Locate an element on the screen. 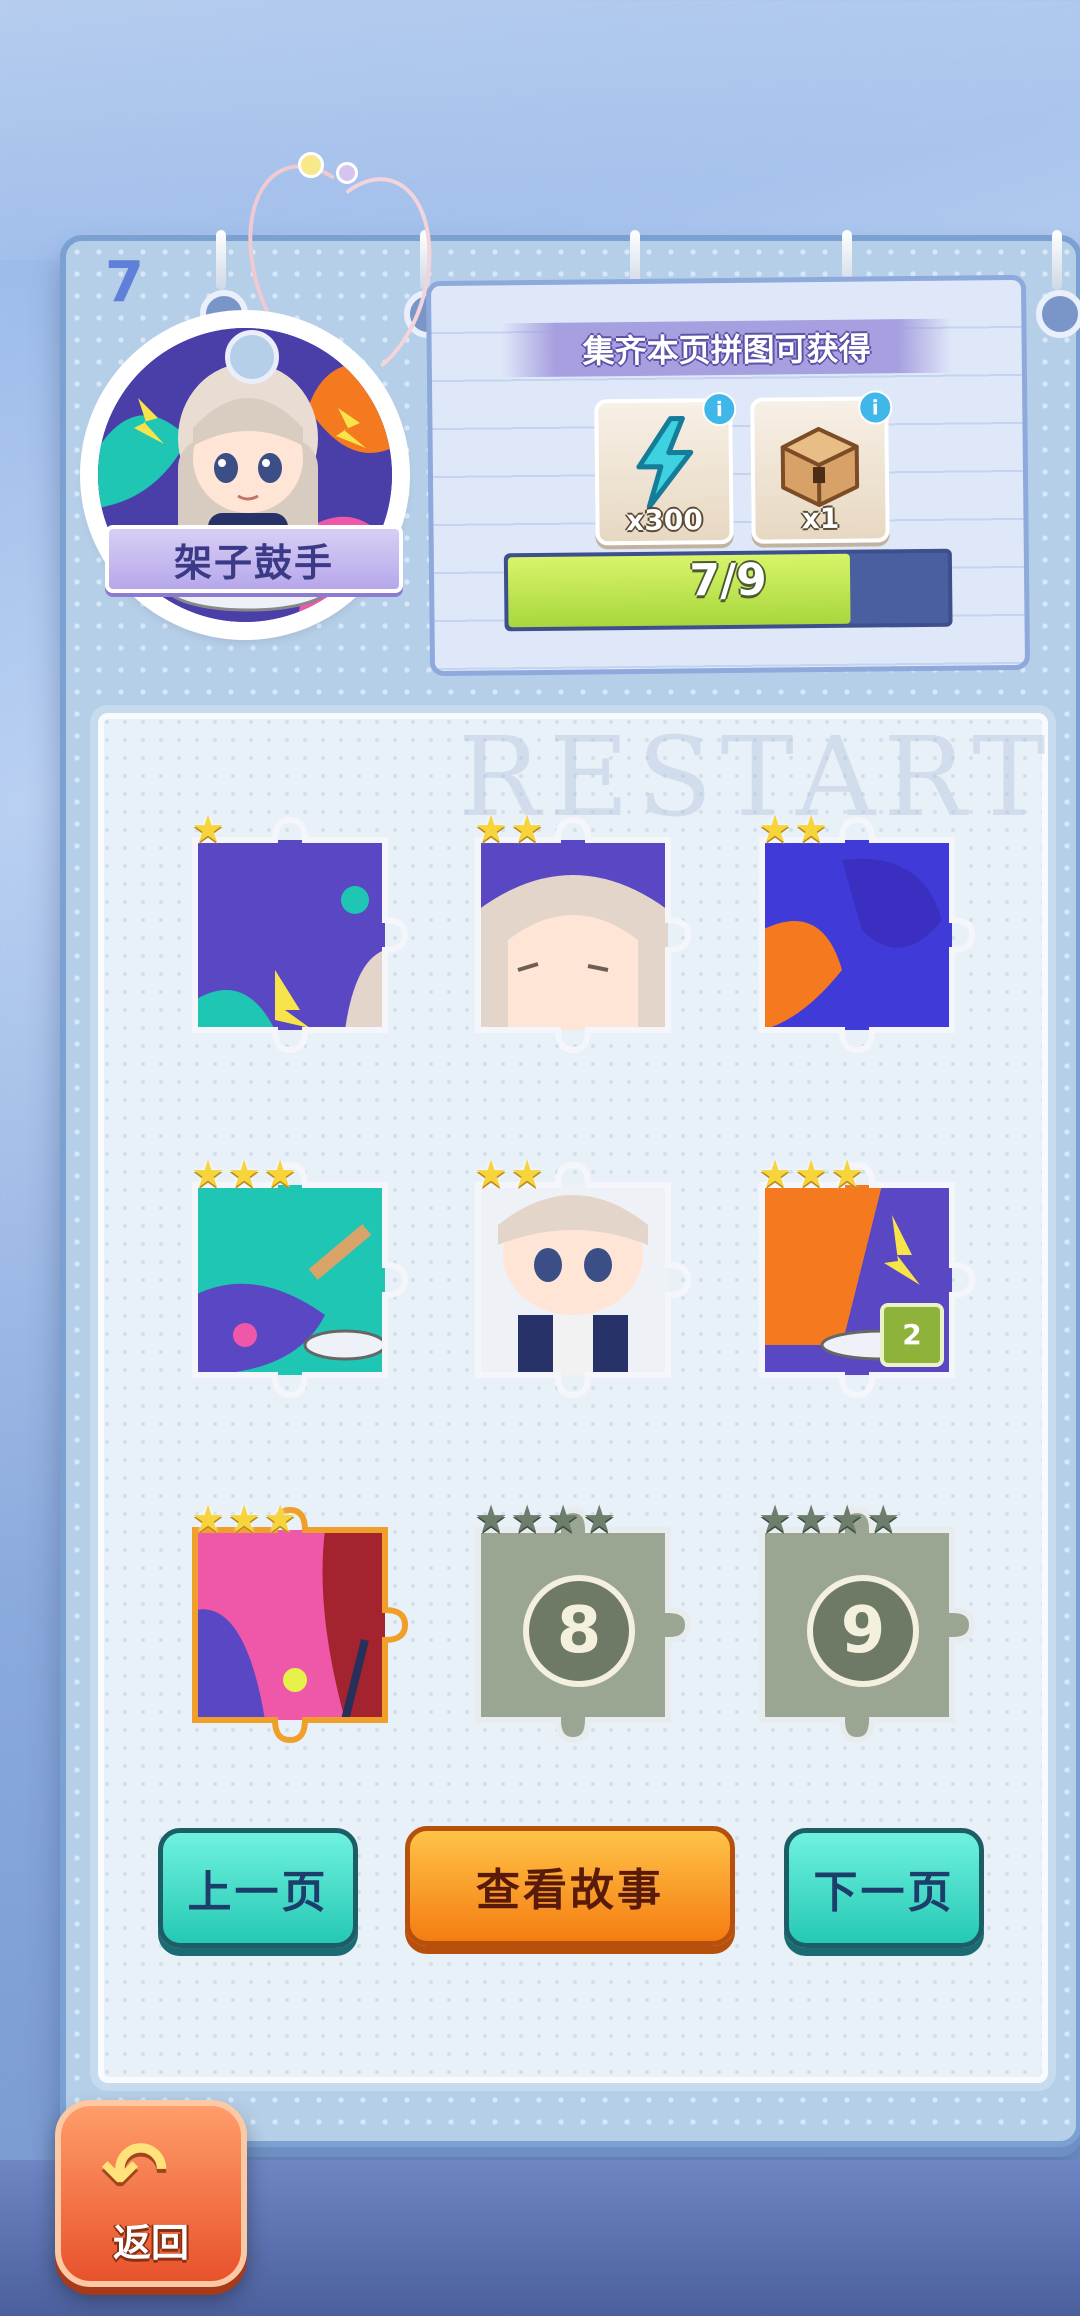 The image size is (1080, 2316). piece-star-rating: ★ is located at coordinates (208, 829).